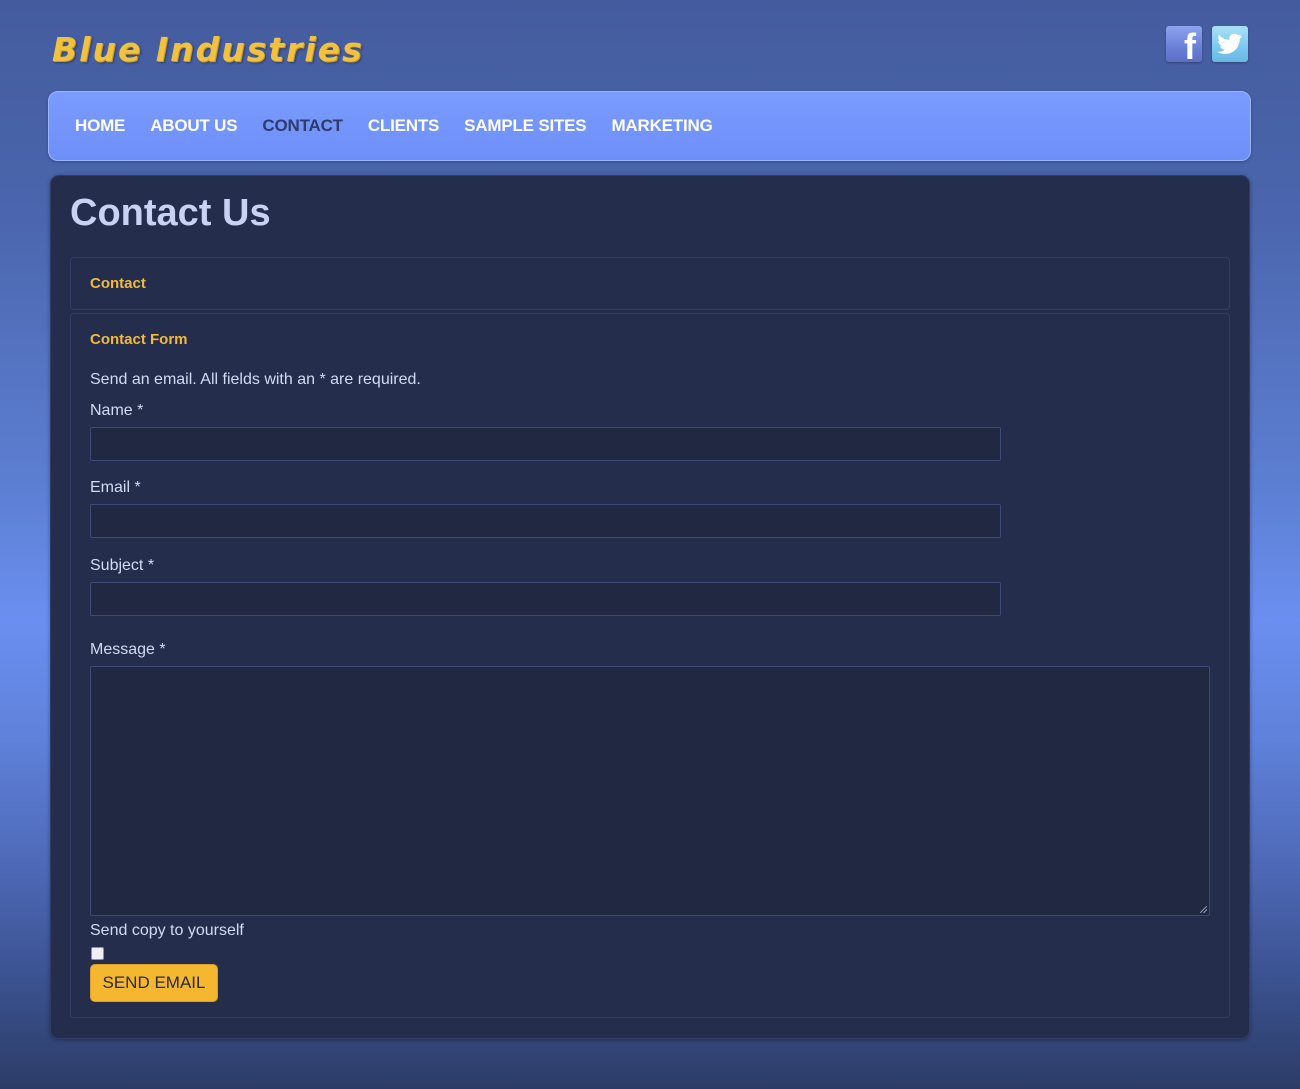 This screenshot has width=1300, height=1089. Describe the element at coordinates (525, 126) in the screenshot. I see `nav-item-sample-sites: SAMPLE SITES` at that location.